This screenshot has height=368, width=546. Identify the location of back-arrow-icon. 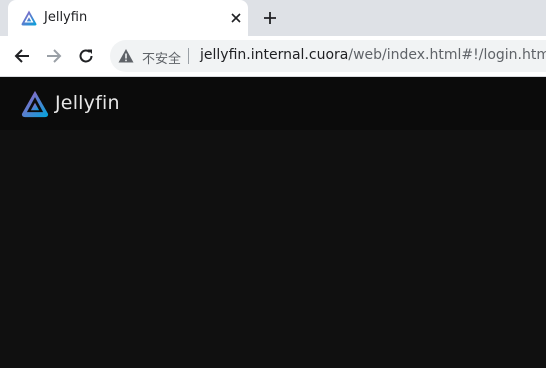
(22, 56).